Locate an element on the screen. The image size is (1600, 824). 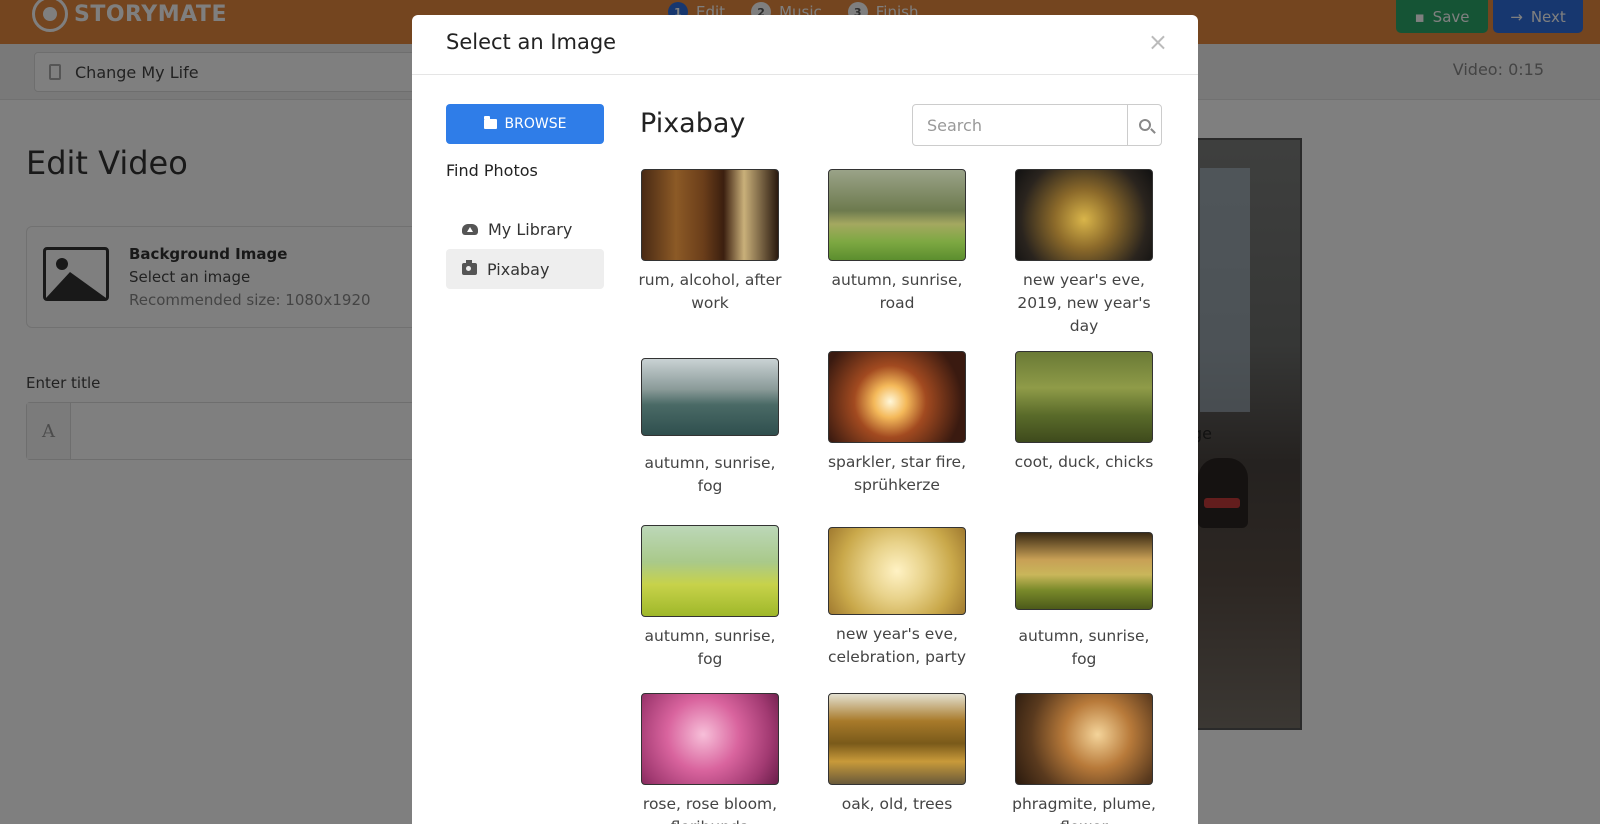
search-box is located at coordinates (1037, 125).